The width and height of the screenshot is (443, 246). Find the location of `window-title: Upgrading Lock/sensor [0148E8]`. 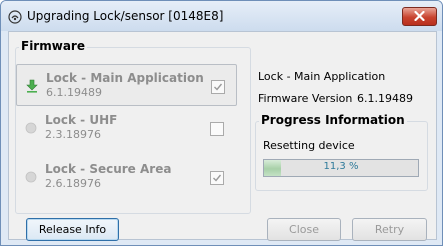

window-title: Upgrading Lock/sensor [0148E8] is located at coordinates (125, 16).